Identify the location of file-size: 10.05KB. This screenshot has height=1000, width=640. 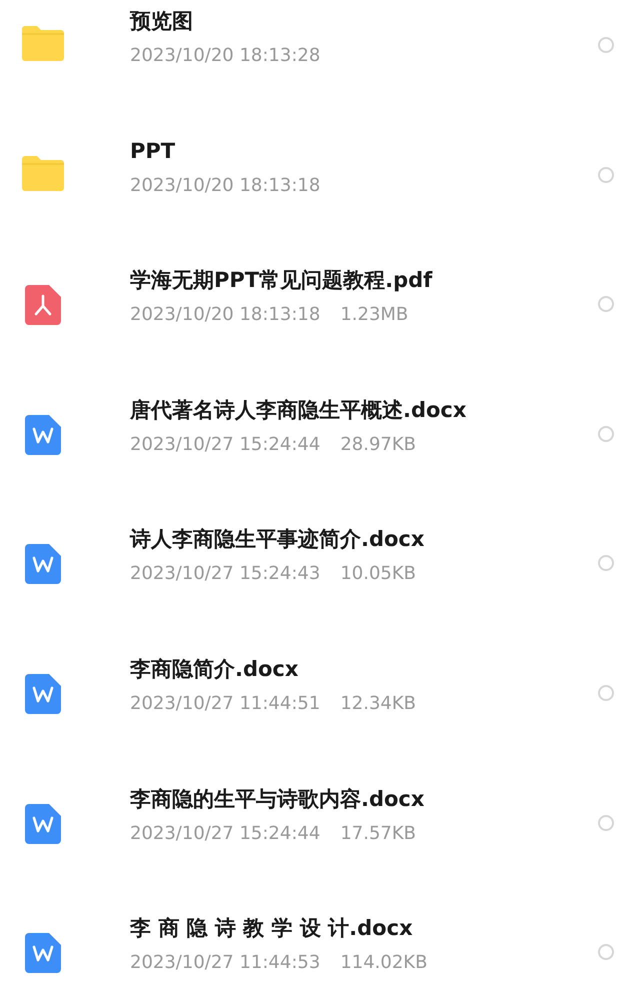
(378, 574).